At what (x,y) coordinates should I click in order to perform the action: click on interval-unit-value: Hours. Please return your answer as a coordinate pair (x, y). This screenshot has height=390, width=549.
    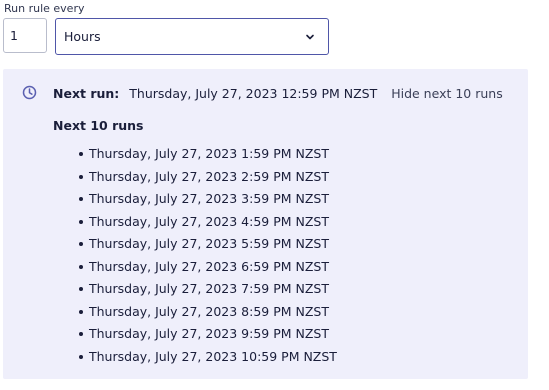
    Looking at the image, I should click on (82, 36).